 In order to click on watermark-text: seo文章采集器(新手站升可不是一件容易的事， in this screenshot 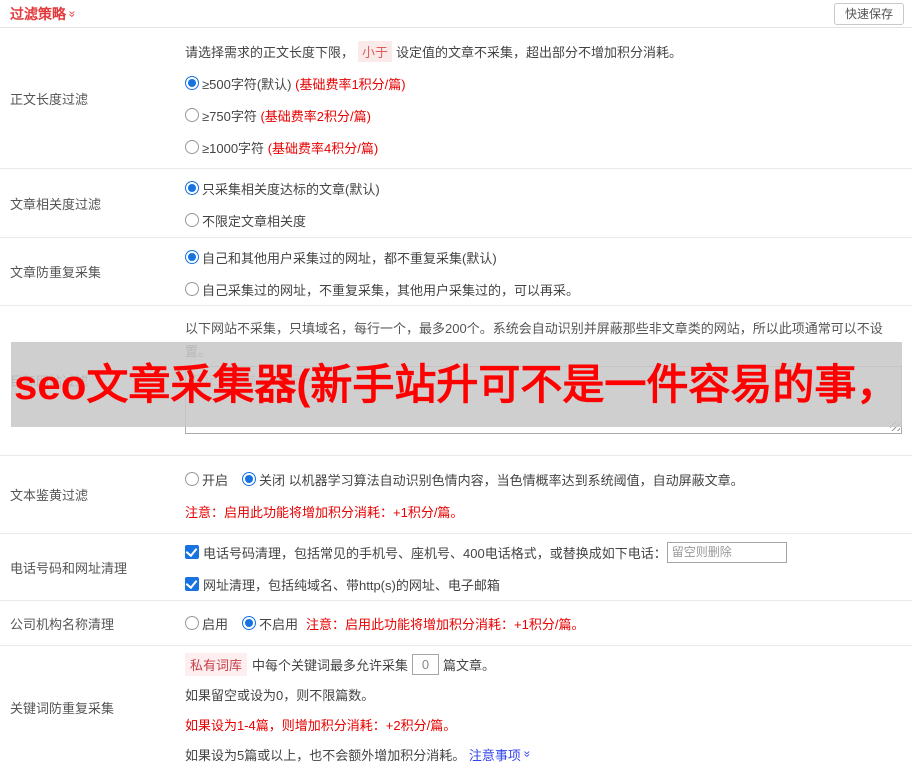, I will do `click(456, 384)`.